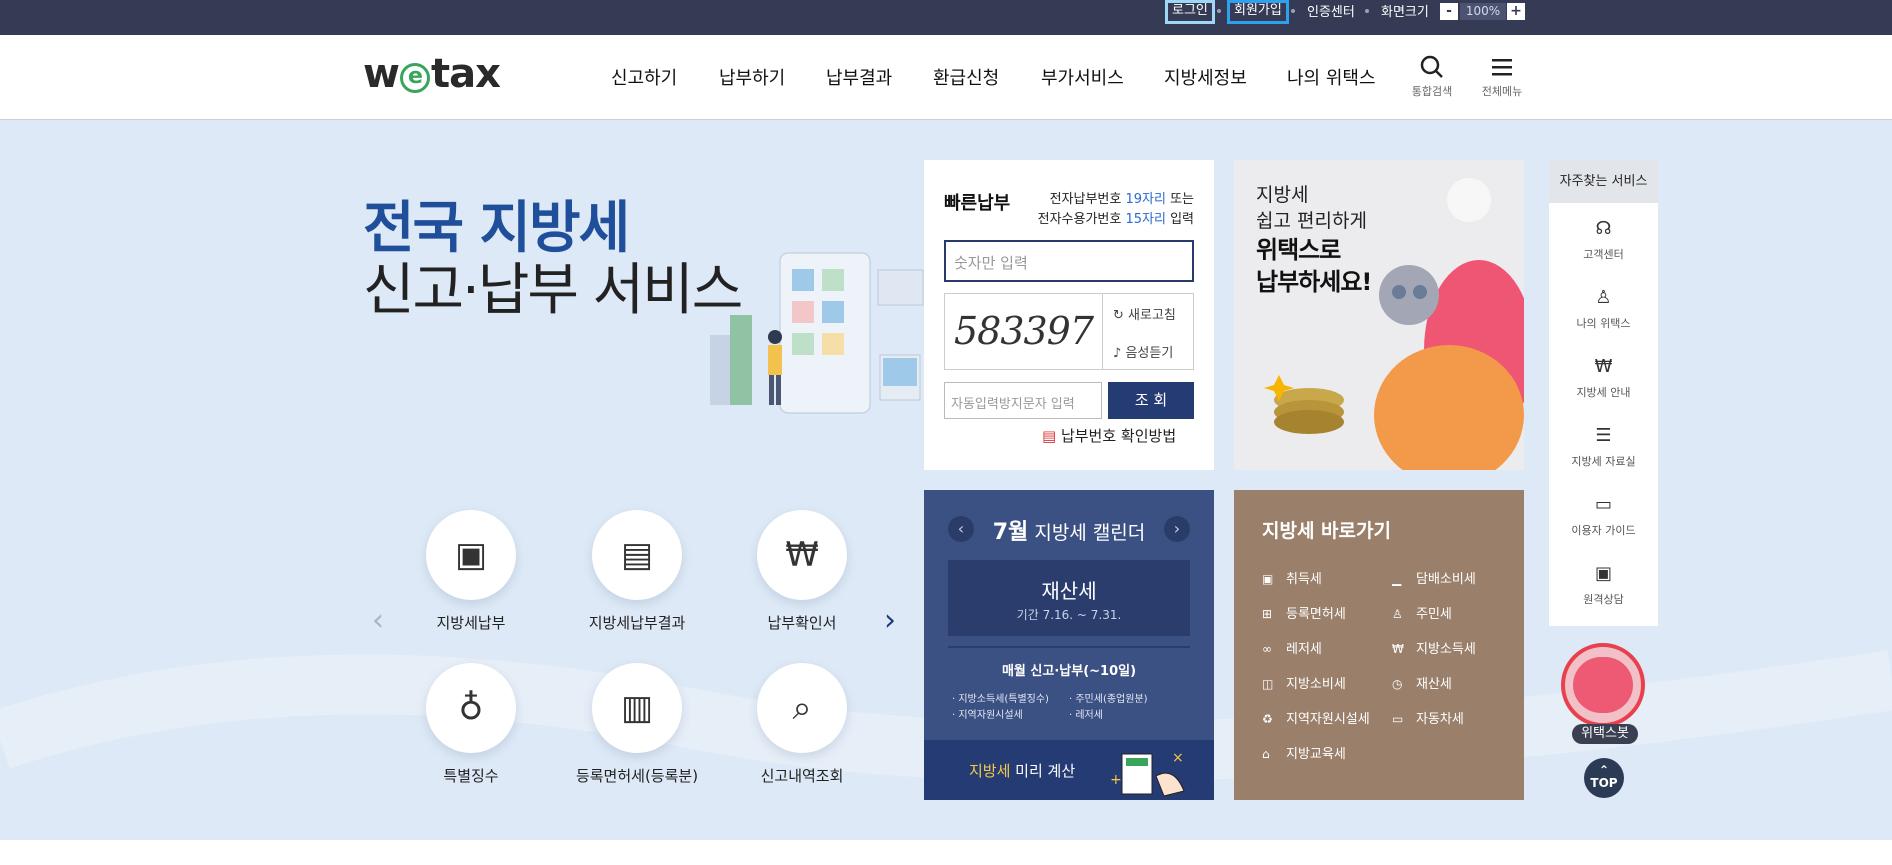 This screenshot has height=865, width=1892. I want to click on shortcut-local-consumption-tax: ◫ 지방소비세, so click(1304, 682).